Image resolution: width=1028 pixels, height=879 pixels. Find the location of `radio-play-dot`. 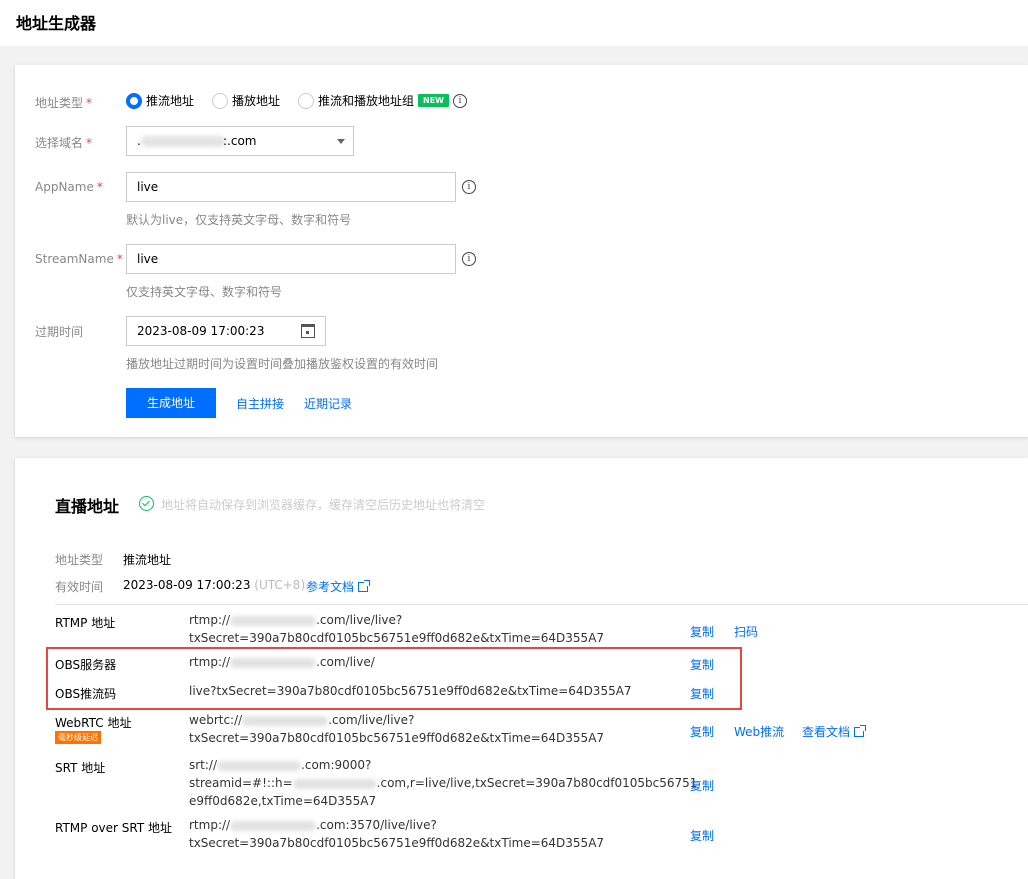

radio-play-dot is located at coordinates (220, 100).